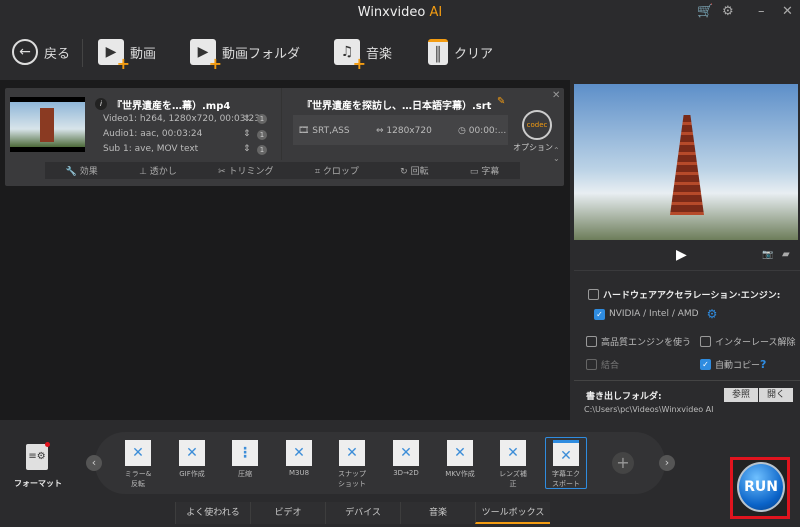 The image size is (800, 527). I want to click on crop-button: ⌗ クロップ, so click(337, 170).